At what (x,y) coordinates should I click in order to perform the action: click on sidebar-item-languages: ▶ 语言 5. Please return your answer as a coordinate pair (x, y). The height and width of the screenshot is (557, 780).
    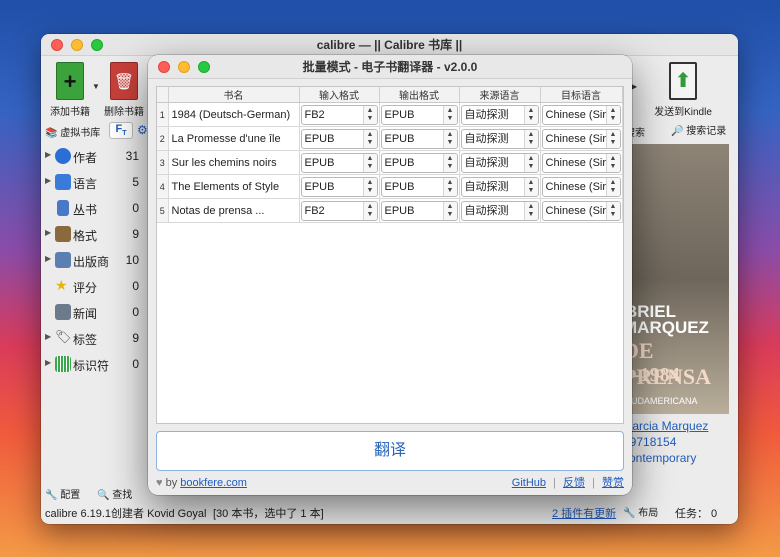
    Looking at the image, I should click on (92, 183).